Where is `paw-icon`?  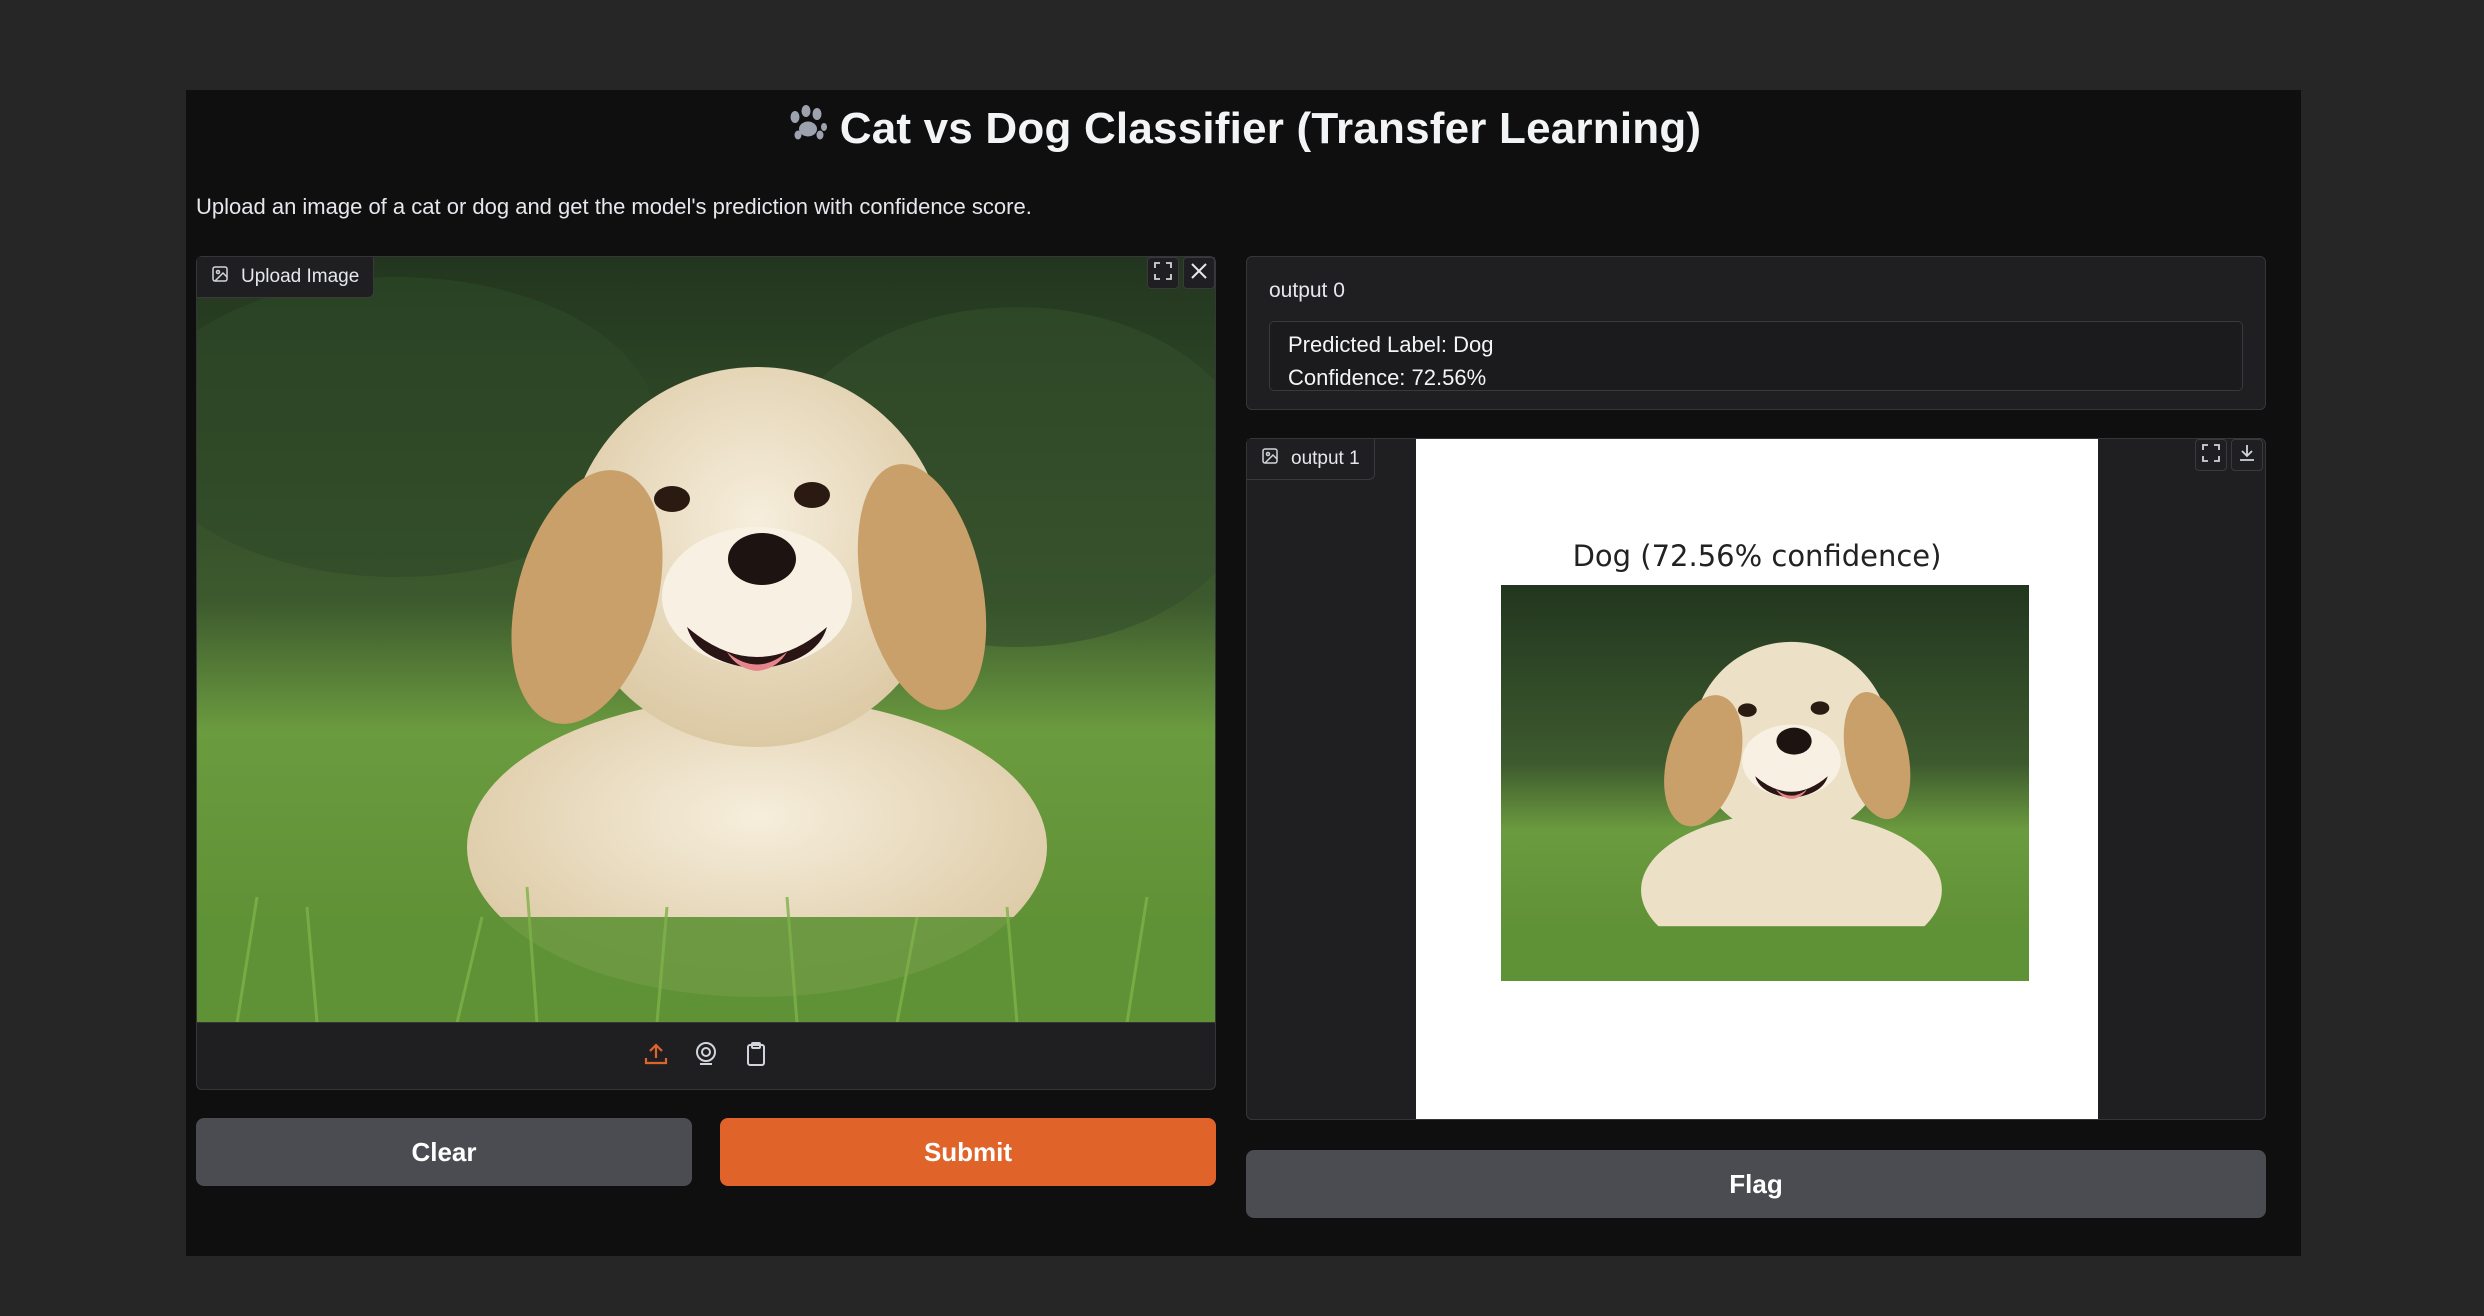 paw-icon is located at coordinates (808, 130).